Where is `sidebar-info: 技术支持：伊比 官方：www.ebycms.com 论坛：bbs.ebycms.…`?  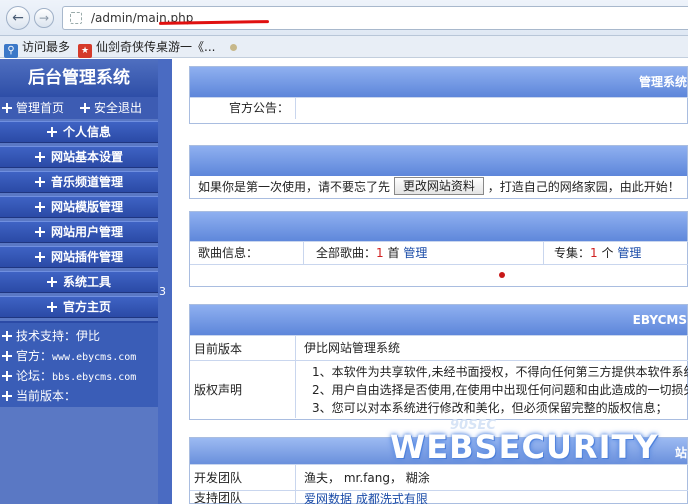 sidebar-info: 技术支持：伊比 官方：www.ebycms.com 论坛：bbs.ebycms.… is located at coordinates (79, 364).